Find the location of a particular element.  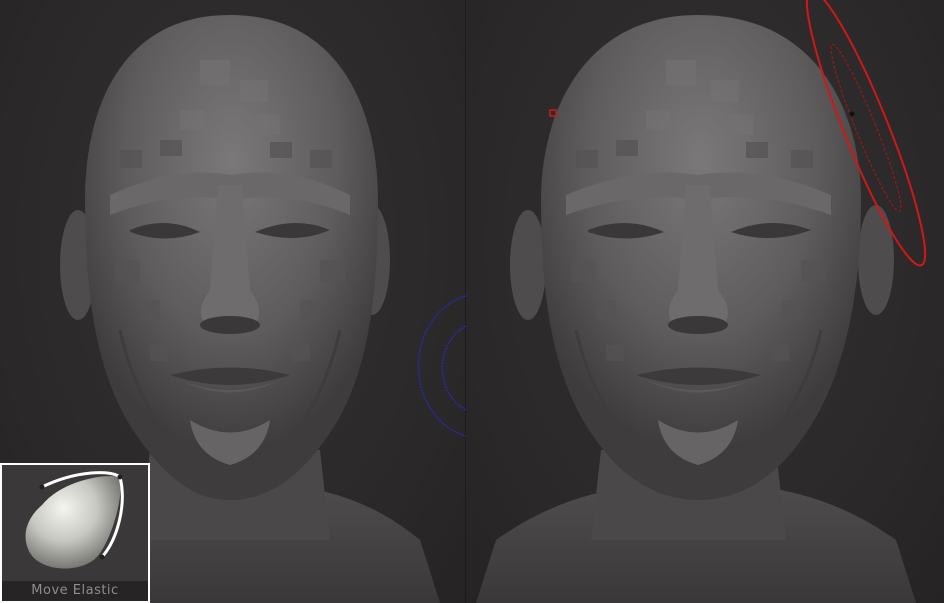

brush-thumbnail: Move Elastic is located at coordinates (75, 533).